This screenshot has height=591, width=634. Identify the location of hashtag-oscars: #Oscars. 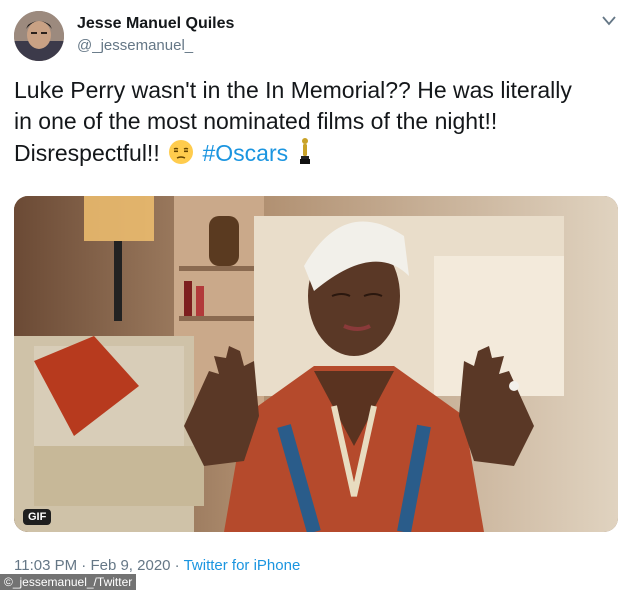
(246, 153).